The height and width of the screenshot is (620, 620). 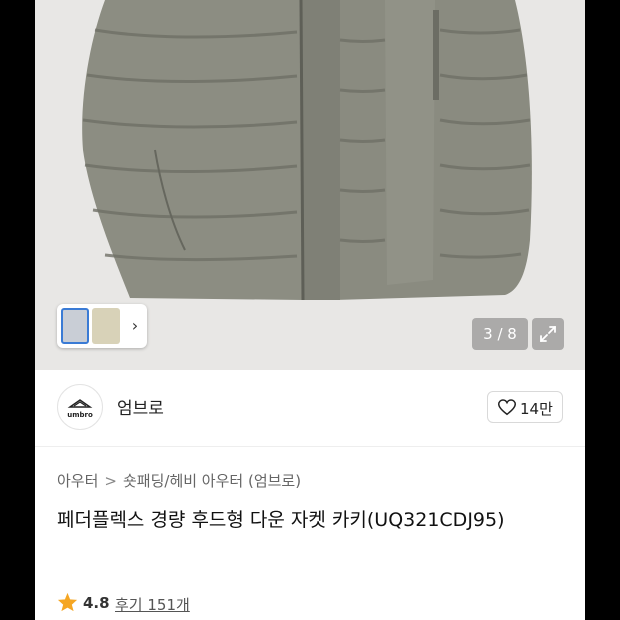 I want to click on image-counter: 3 / 8, so click(x=500, y=334).